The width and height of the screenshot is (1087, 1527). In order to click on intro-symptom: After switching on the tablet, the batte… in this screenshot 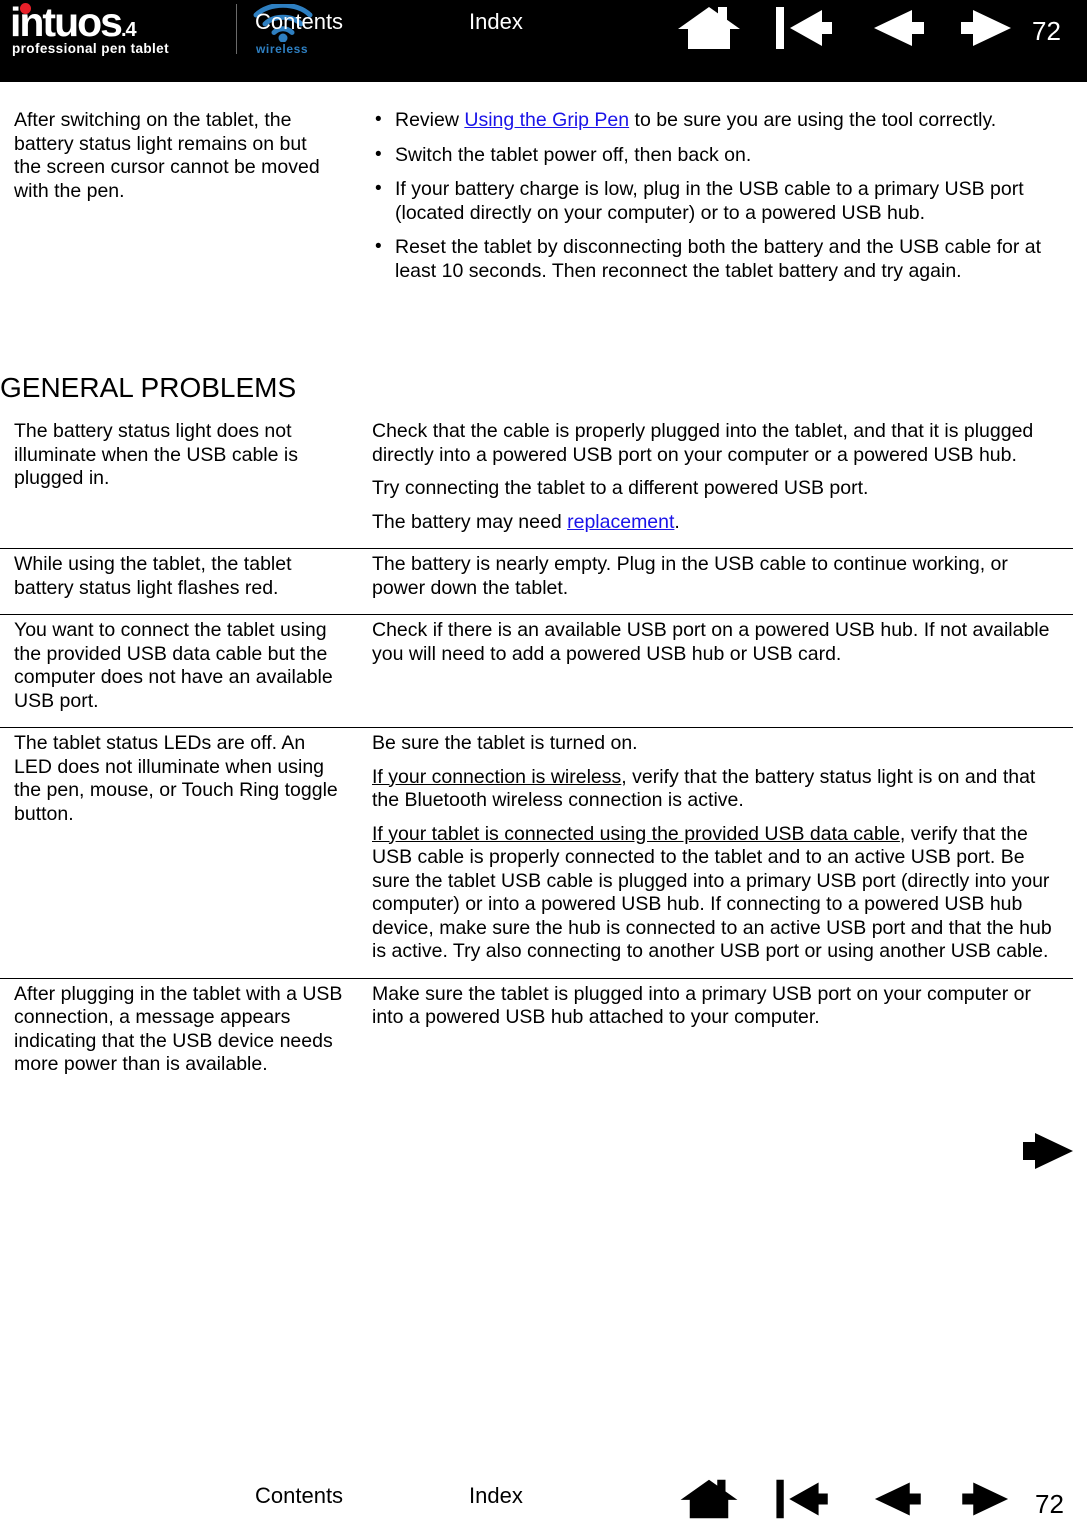, I will do `click(167, 155)`.